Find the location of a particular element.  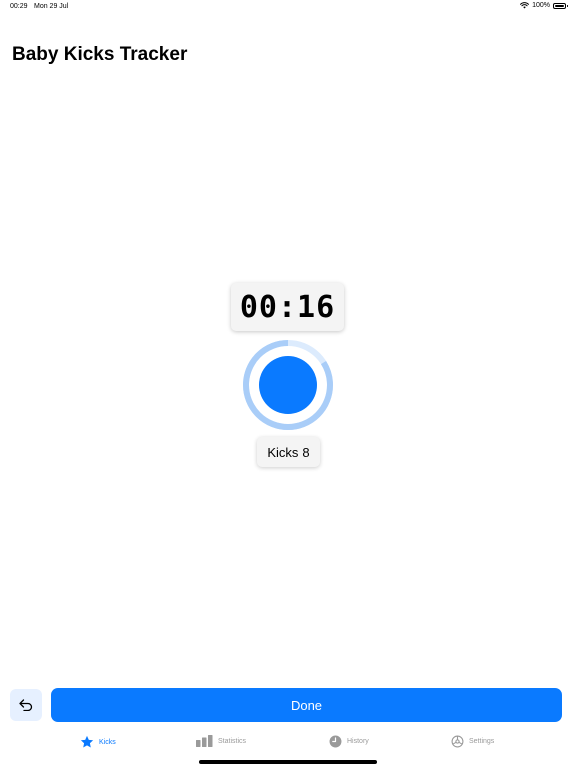

bar-chart-icon is located at coordinates (204, 741).